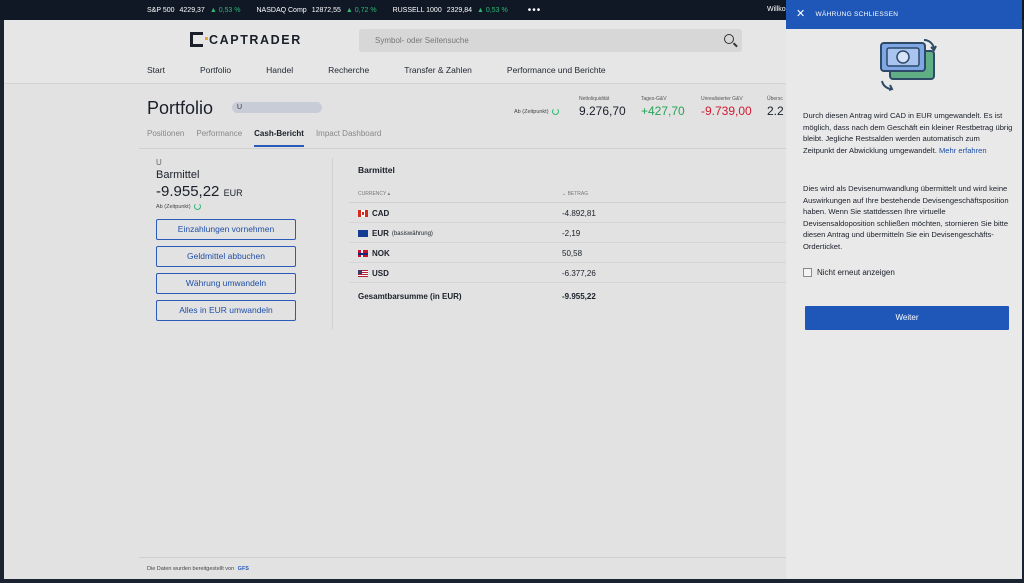  What do you see at coordinates (537, 111) in the screenshot?
I see `as-of-label: Ab (Zeitpunkt)` at bounding box center [537, 111].